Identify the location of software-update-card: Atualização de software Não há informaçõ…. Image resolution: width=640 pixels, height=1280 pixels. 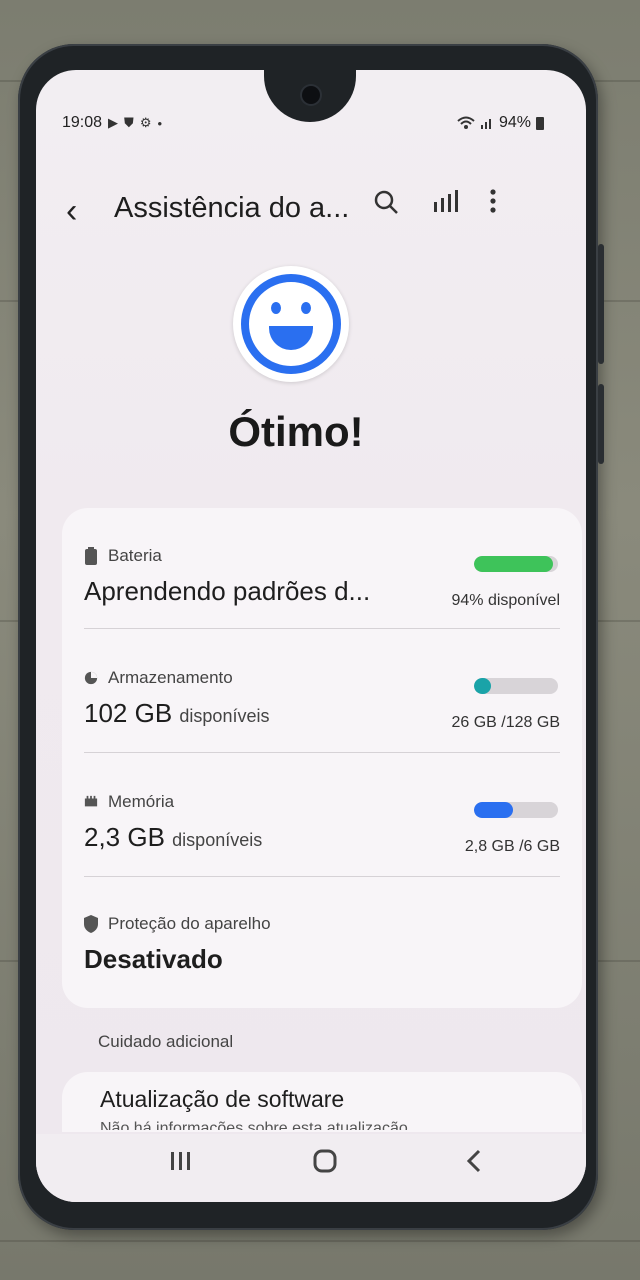
(322, 1102).